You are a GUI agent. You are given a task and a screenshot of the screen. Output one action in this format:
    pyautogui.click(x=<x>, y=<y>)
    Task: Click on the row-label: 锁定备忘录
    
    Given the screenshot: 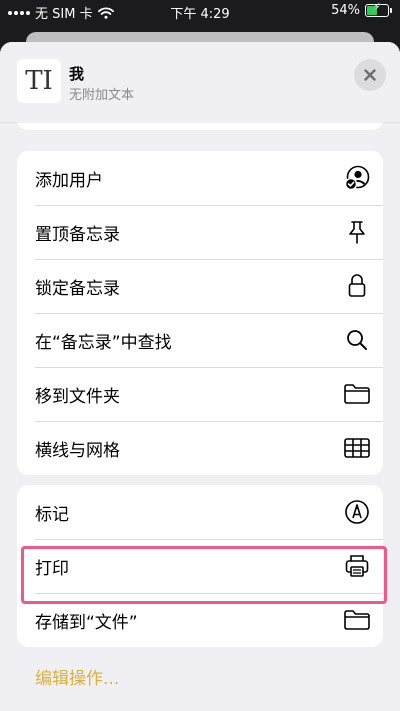 What is the action you would take?
    pyautogui.click(x=77, y=288)
    